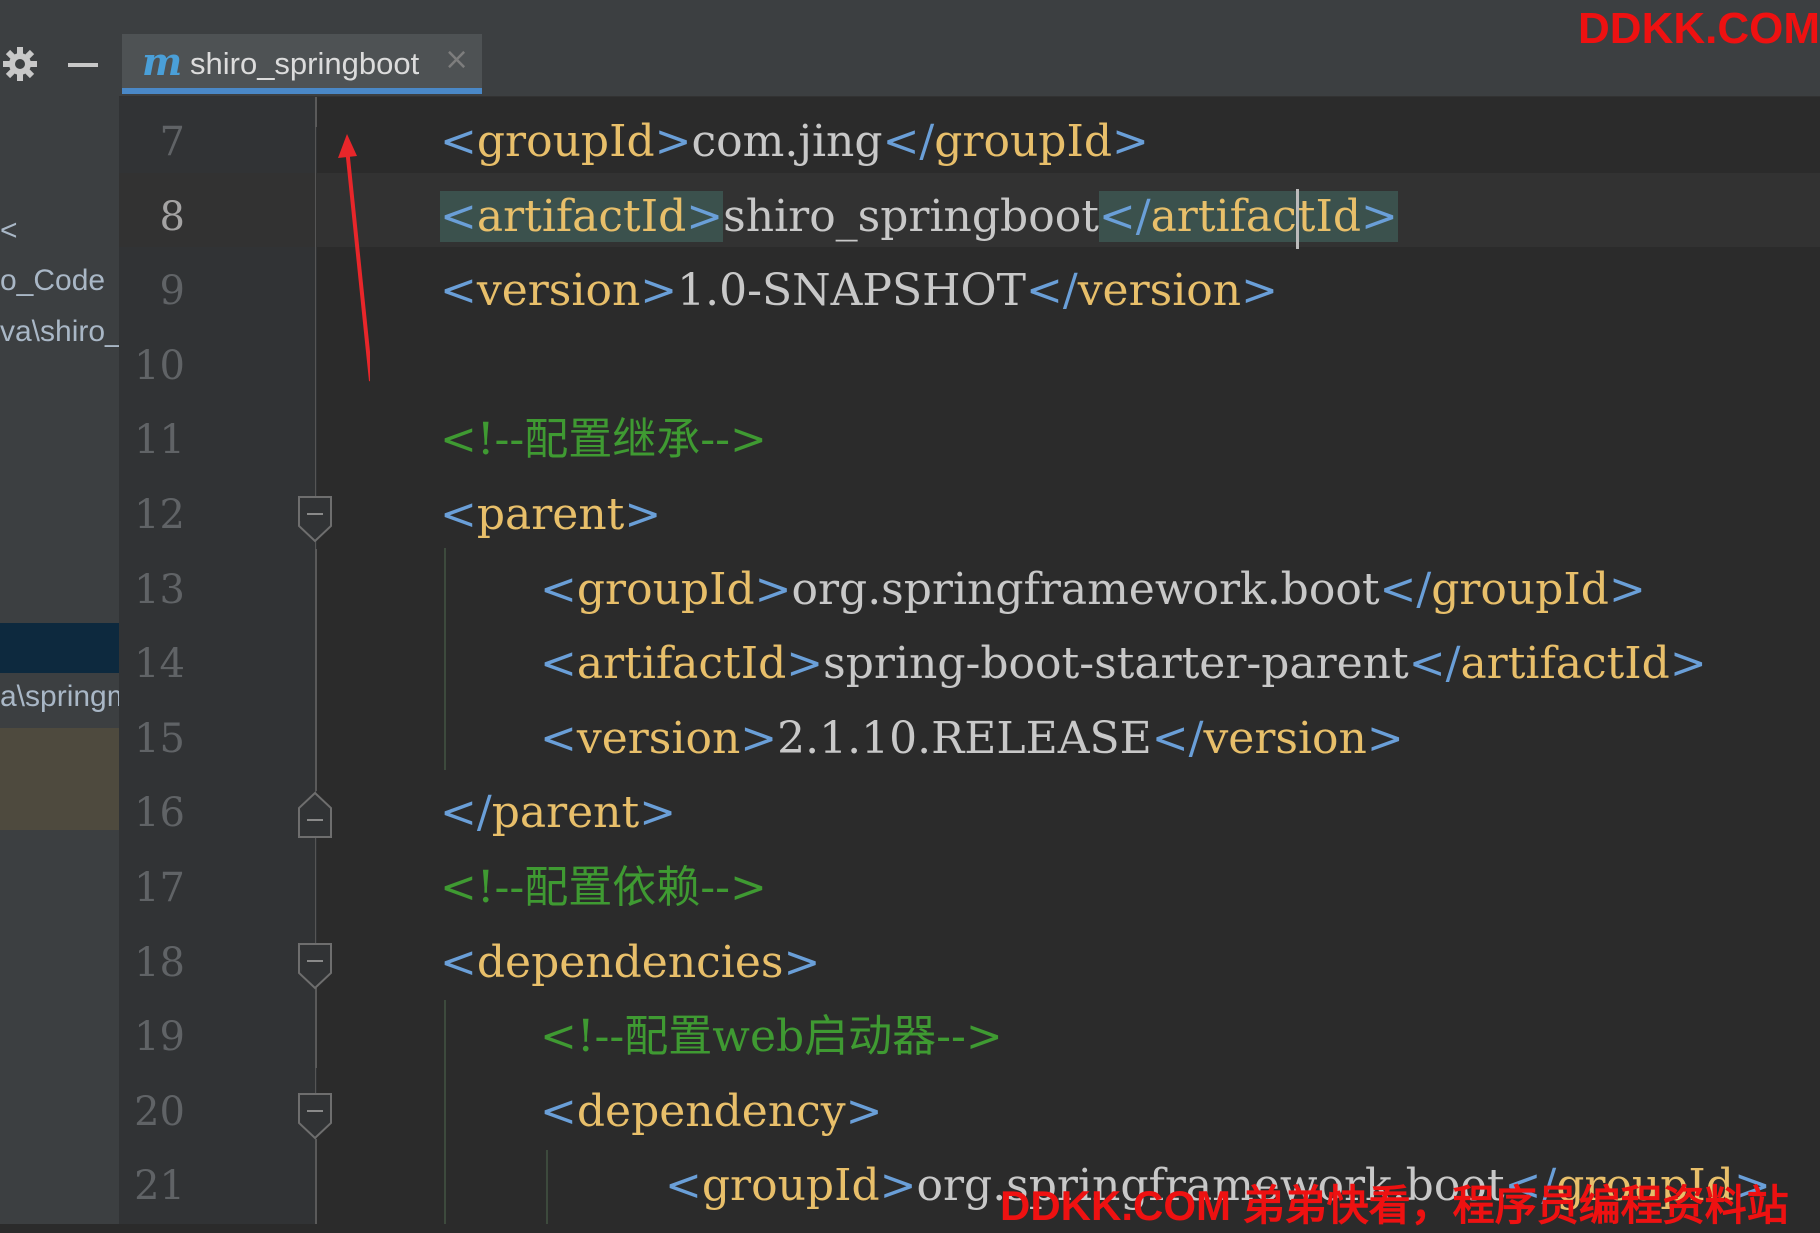 Image resolution: width=1820 pixels, height=1233 pixels. I want to click on code-line: <parent>, so click(550, 515).